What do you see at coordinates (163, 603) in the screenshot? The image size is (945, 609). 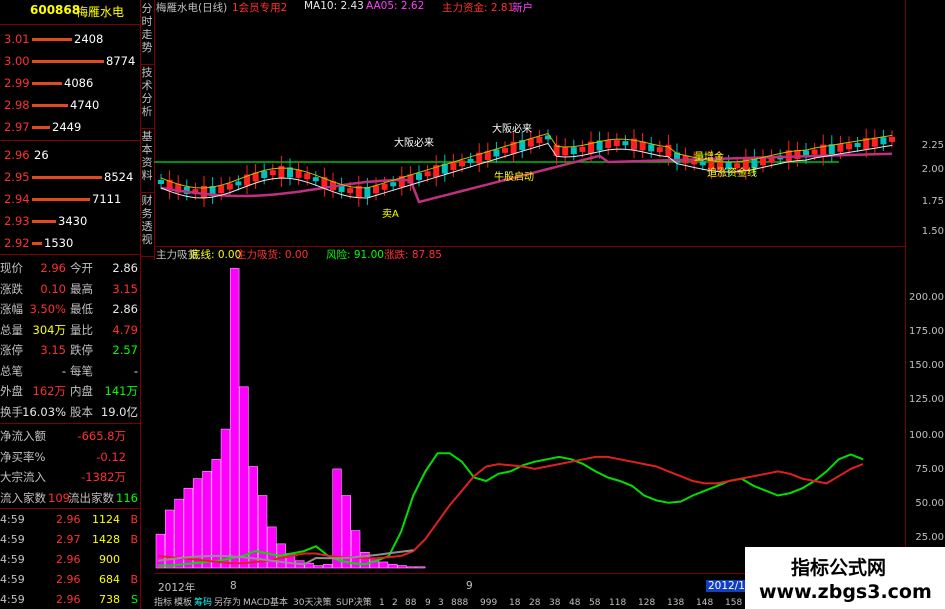 I see `bottom-tab: 指标` at bounding box center [163, 603].